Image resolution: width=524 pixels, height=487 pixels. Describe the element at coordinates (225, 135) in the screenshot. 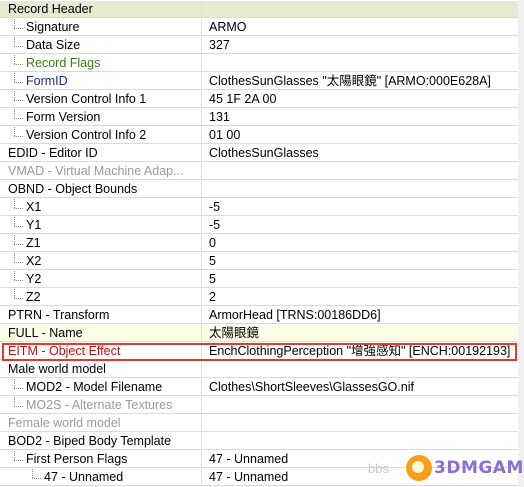

I see `row-value: 01 00` at that location.